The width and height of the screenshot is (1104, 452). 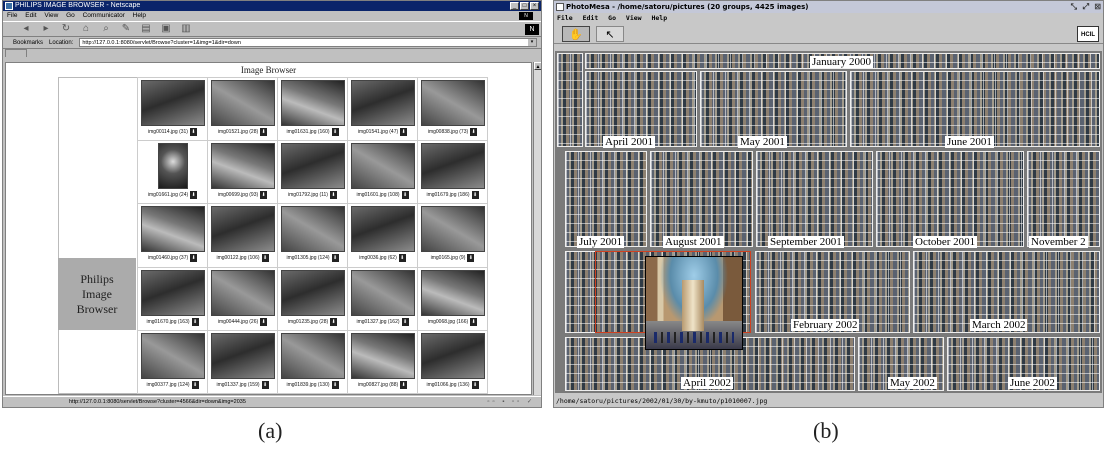 I want to click on maximize-icon: □, so click(x=524, y=6).